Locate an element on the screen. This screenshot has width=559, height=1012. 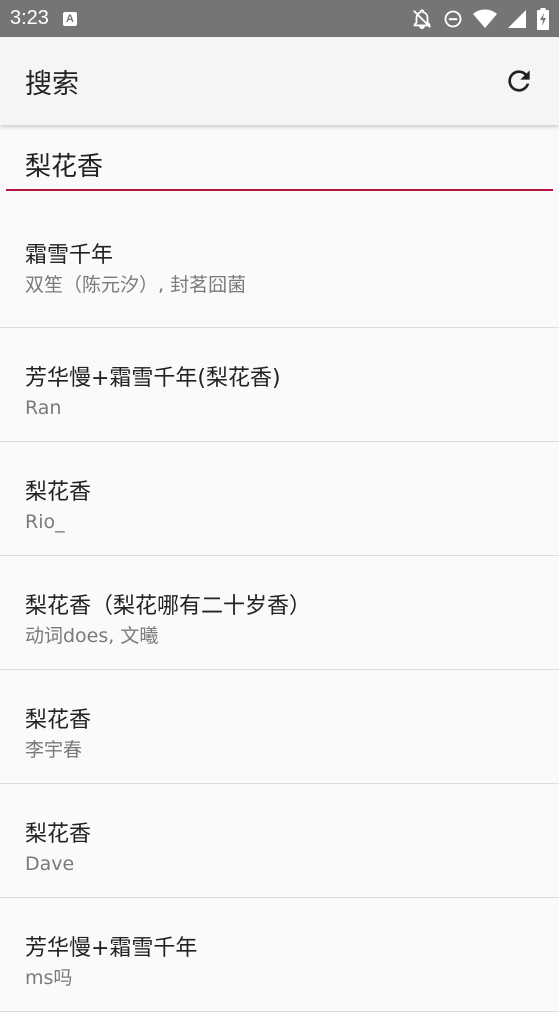
search-bar is located at coordinates (279, 164).